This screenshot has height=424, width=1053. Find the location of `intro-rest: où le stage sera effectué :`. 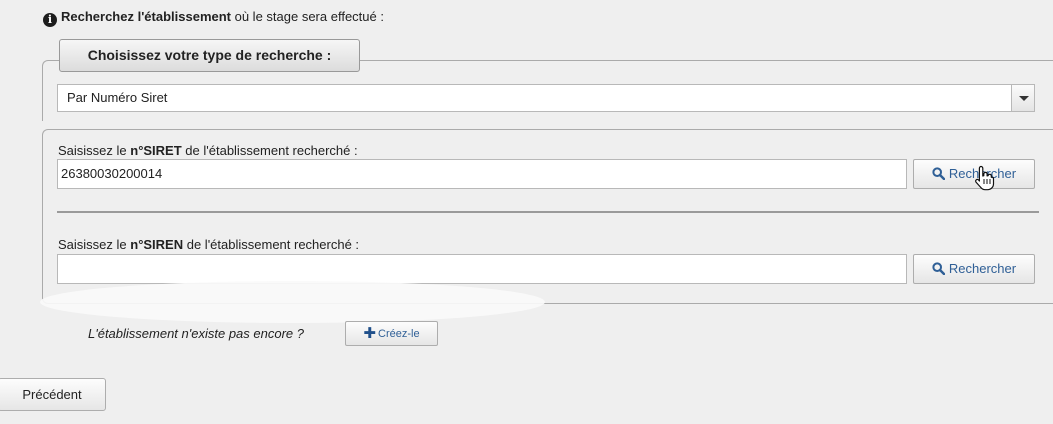

intro-rest: où le stage sera effectué : is located at coordinates (307, 16).